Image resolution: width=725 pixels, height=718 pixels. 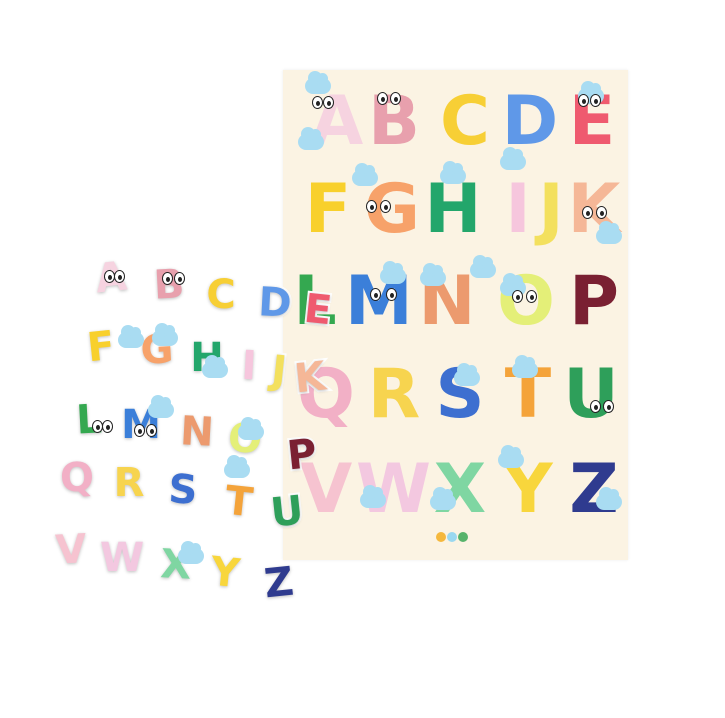 I want to click on sticker-letter-c: C, so click(x=221, y=295).